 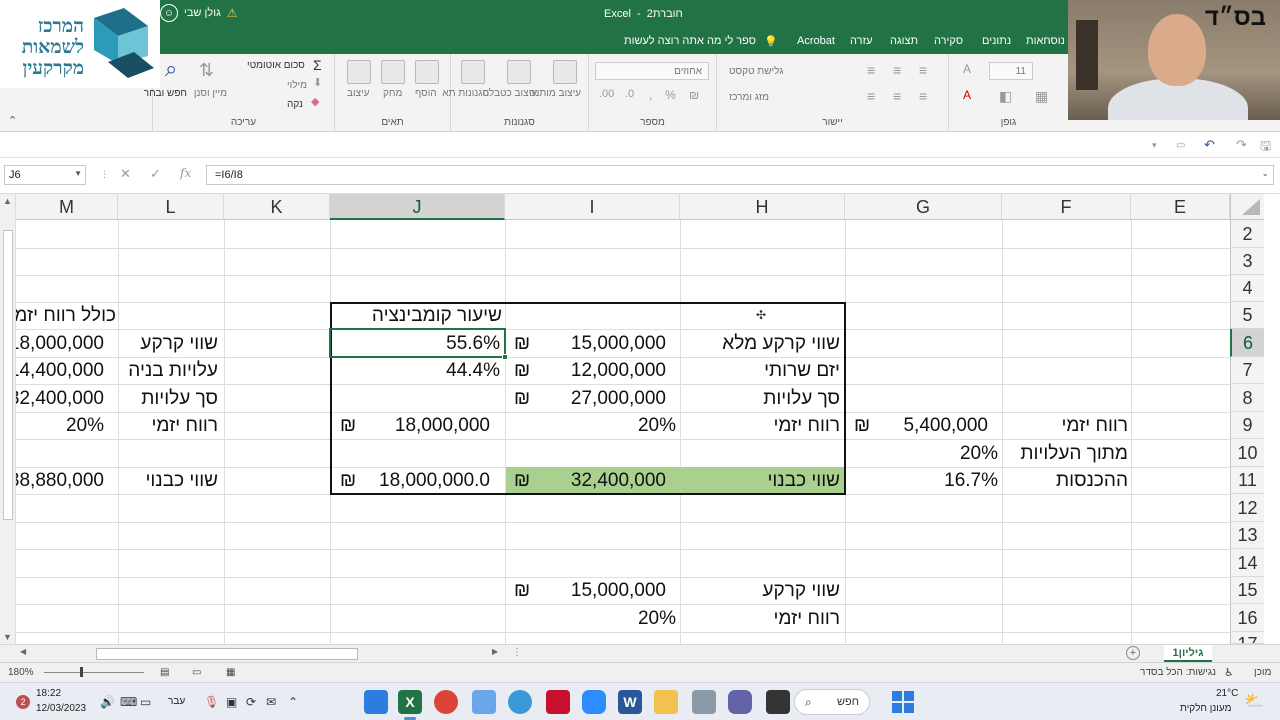 I want to click on format-as-table-icon, so click(x=519, y=72).